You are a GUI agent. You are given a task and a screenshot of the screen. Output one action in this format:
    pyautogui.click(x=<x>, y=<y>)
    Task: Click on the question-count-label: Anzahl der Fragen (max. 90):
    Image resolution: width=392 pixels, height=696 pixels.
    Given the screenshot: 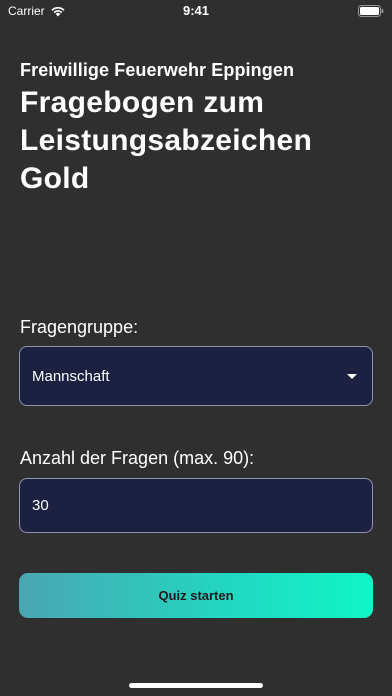 What is the action you would take?
    pyautogui.click(x=137, y=458)
    